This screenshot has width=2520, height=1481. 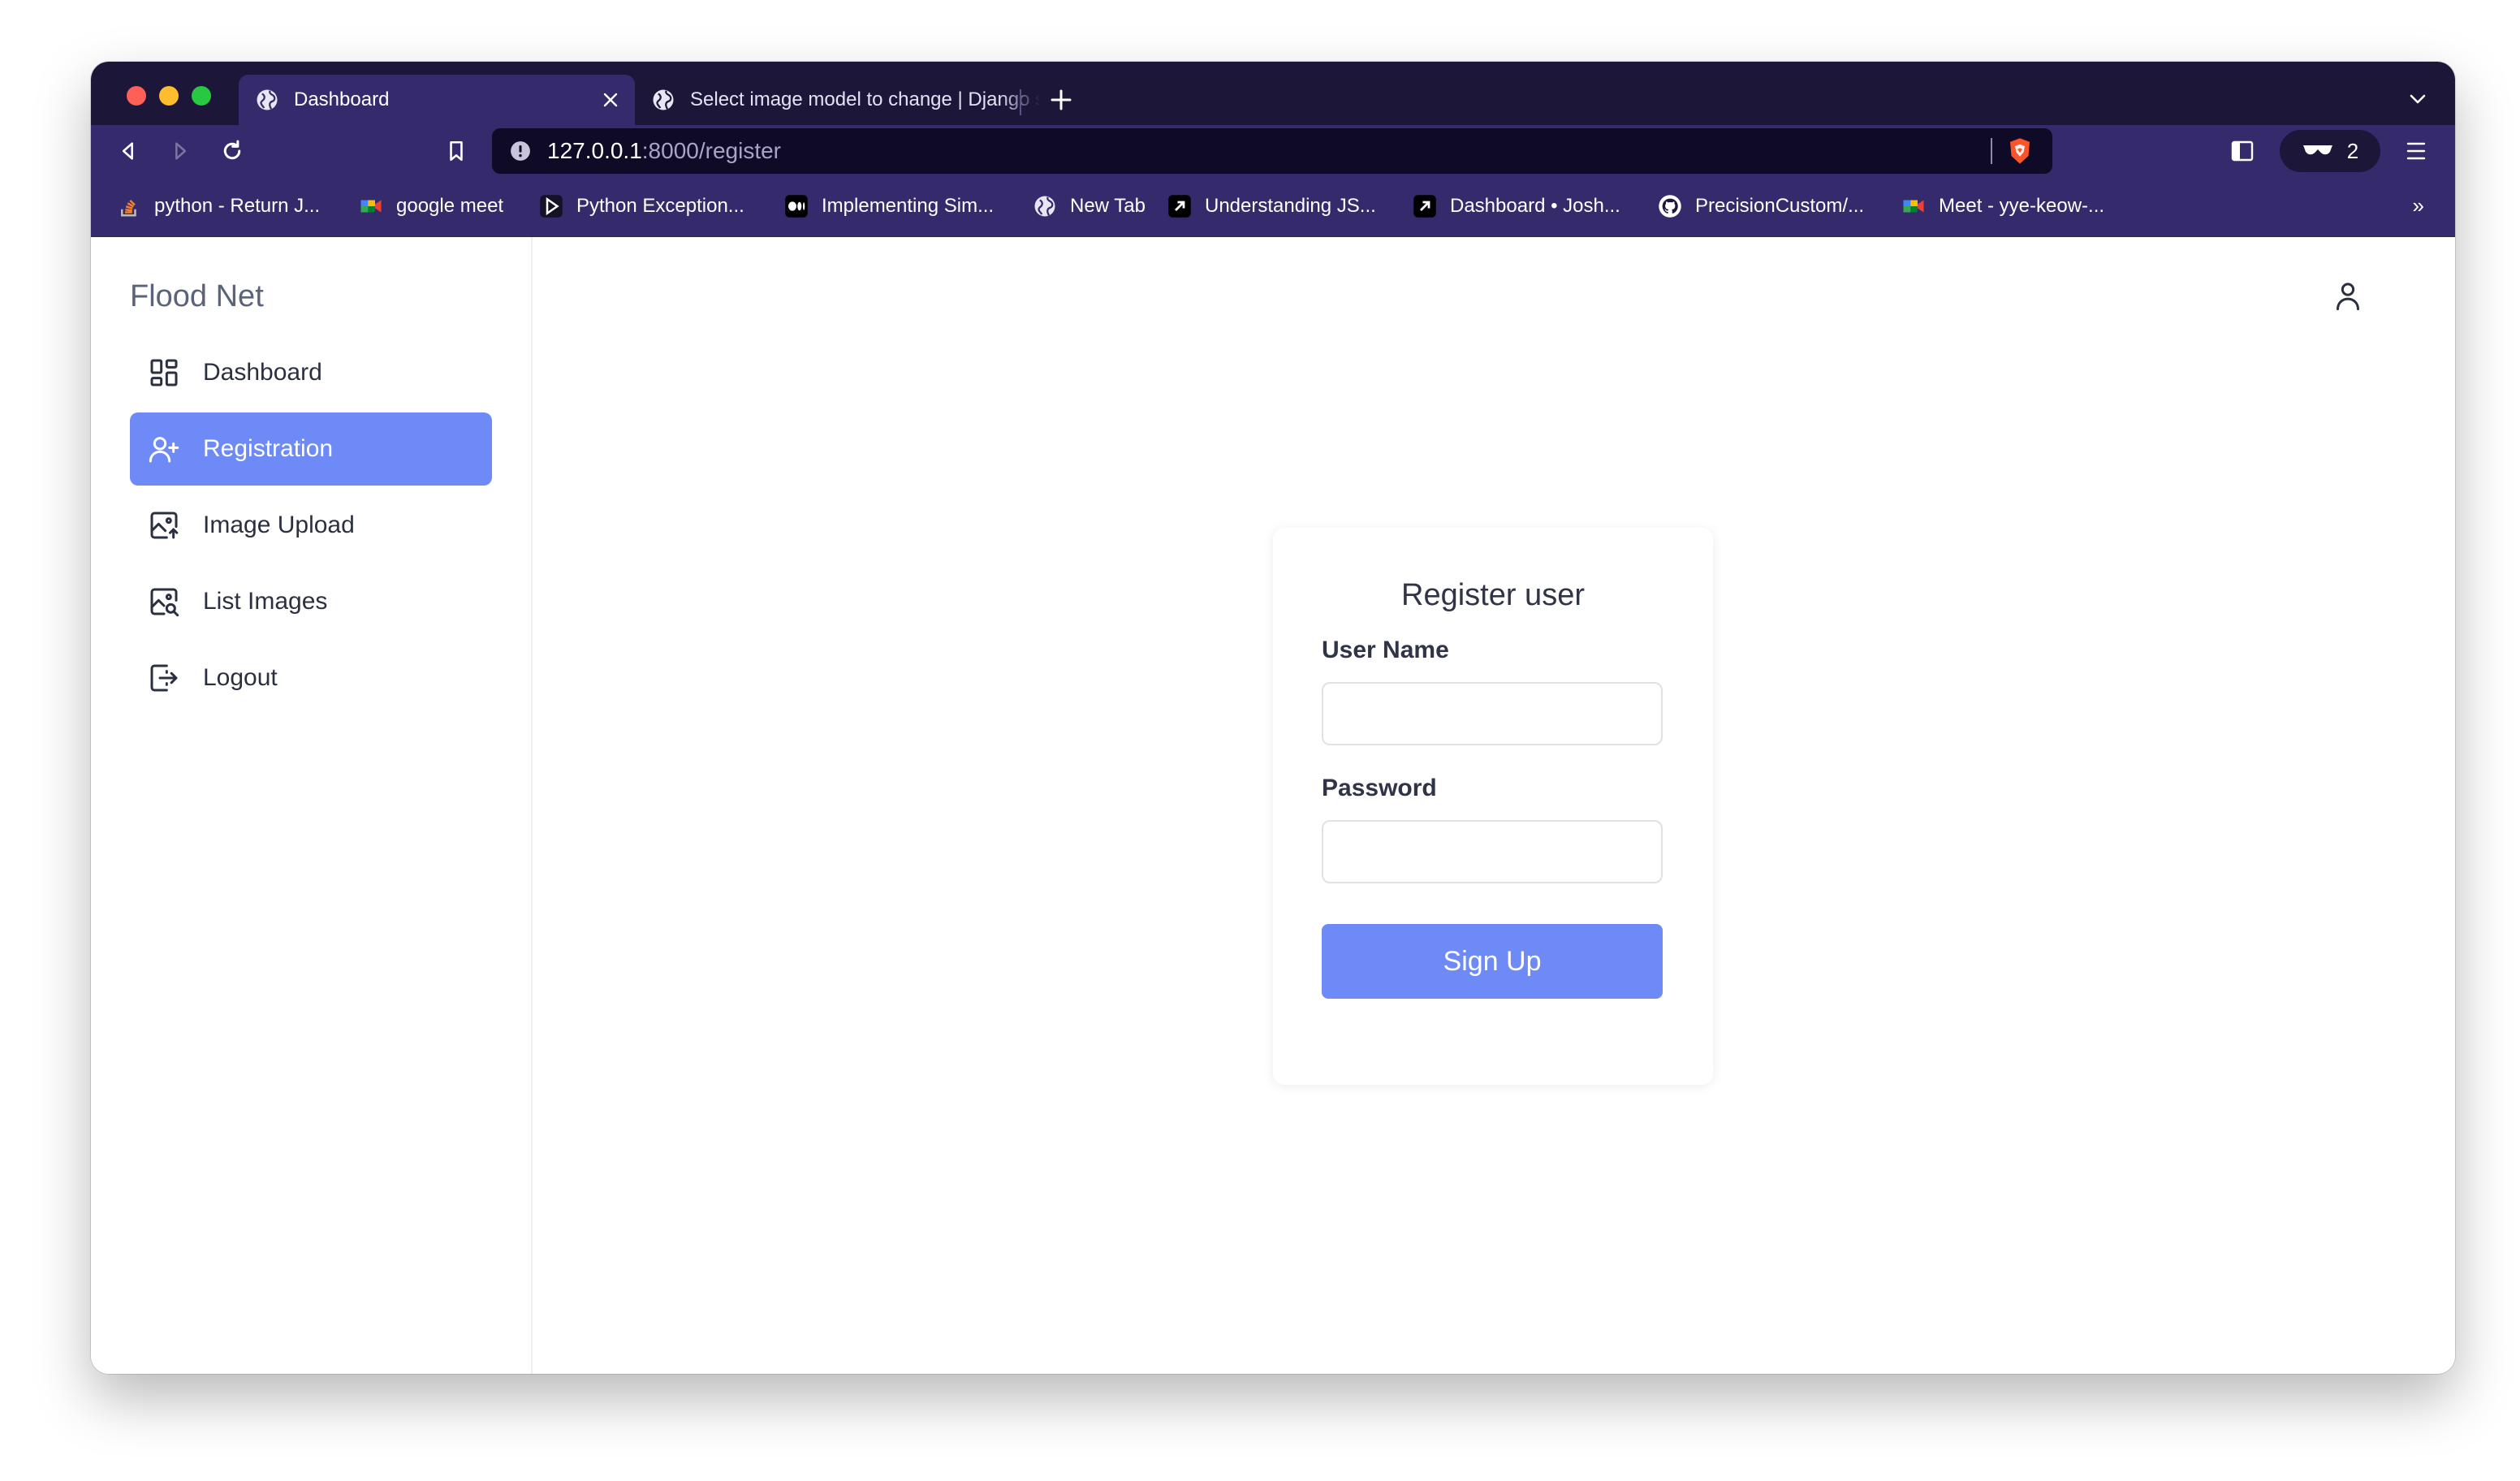 I want to click on address-divider, so click(x=1991, y=151).